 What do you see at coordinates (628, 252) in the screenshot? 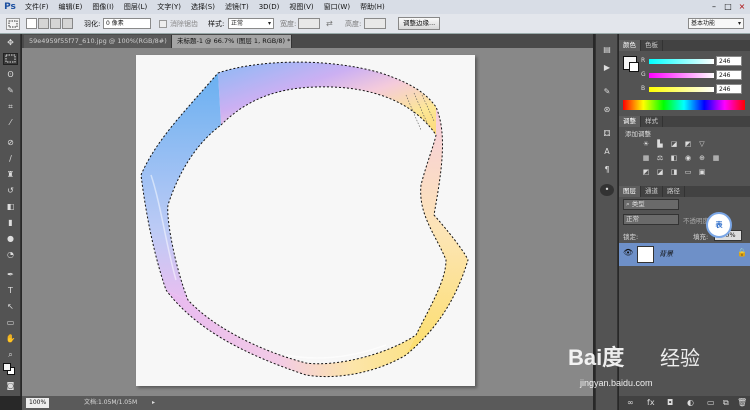
I see `eye-icon: 👁` at bounding box center [628, 252].